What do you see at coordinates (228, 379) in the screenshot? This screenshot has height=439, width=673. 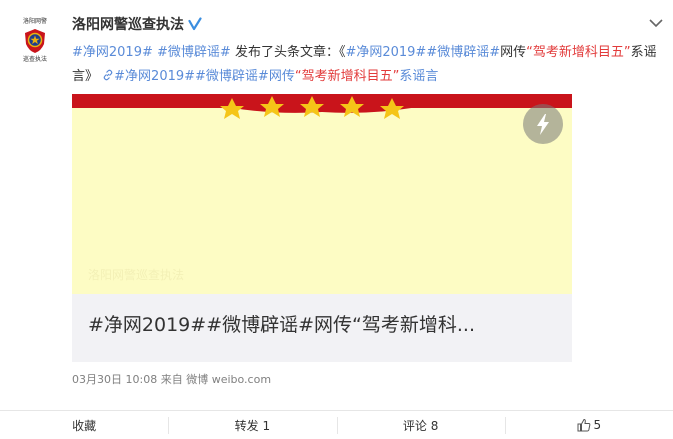 I see `post-source: 微博 weibo.com` at bounding box center [228, 379].